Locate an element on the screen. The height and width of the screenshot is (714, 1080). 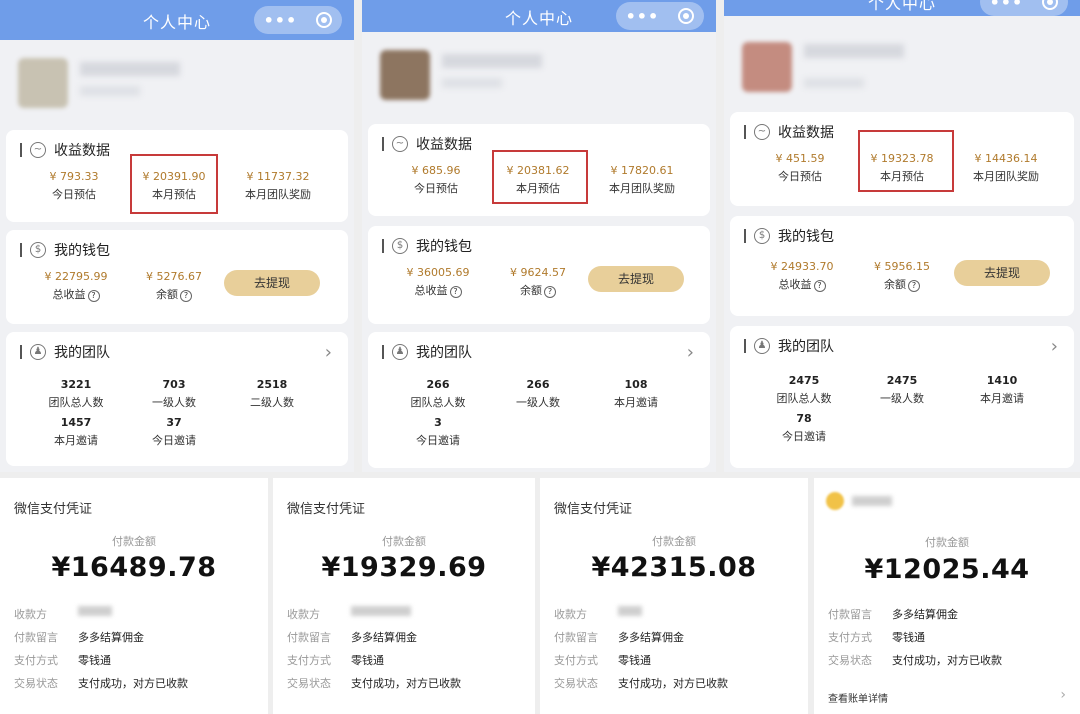
payment-amount: ¥42315.08 is located at coordinates (674, 567).